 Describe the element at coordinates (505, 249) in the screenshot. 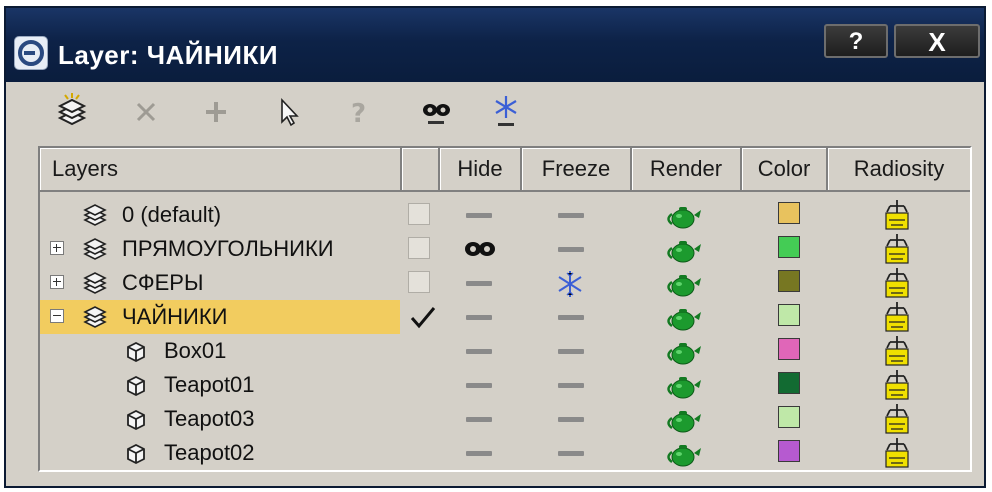

I see `layer-row: ПРЯМОУГОЛЬНИКИ` at that location.